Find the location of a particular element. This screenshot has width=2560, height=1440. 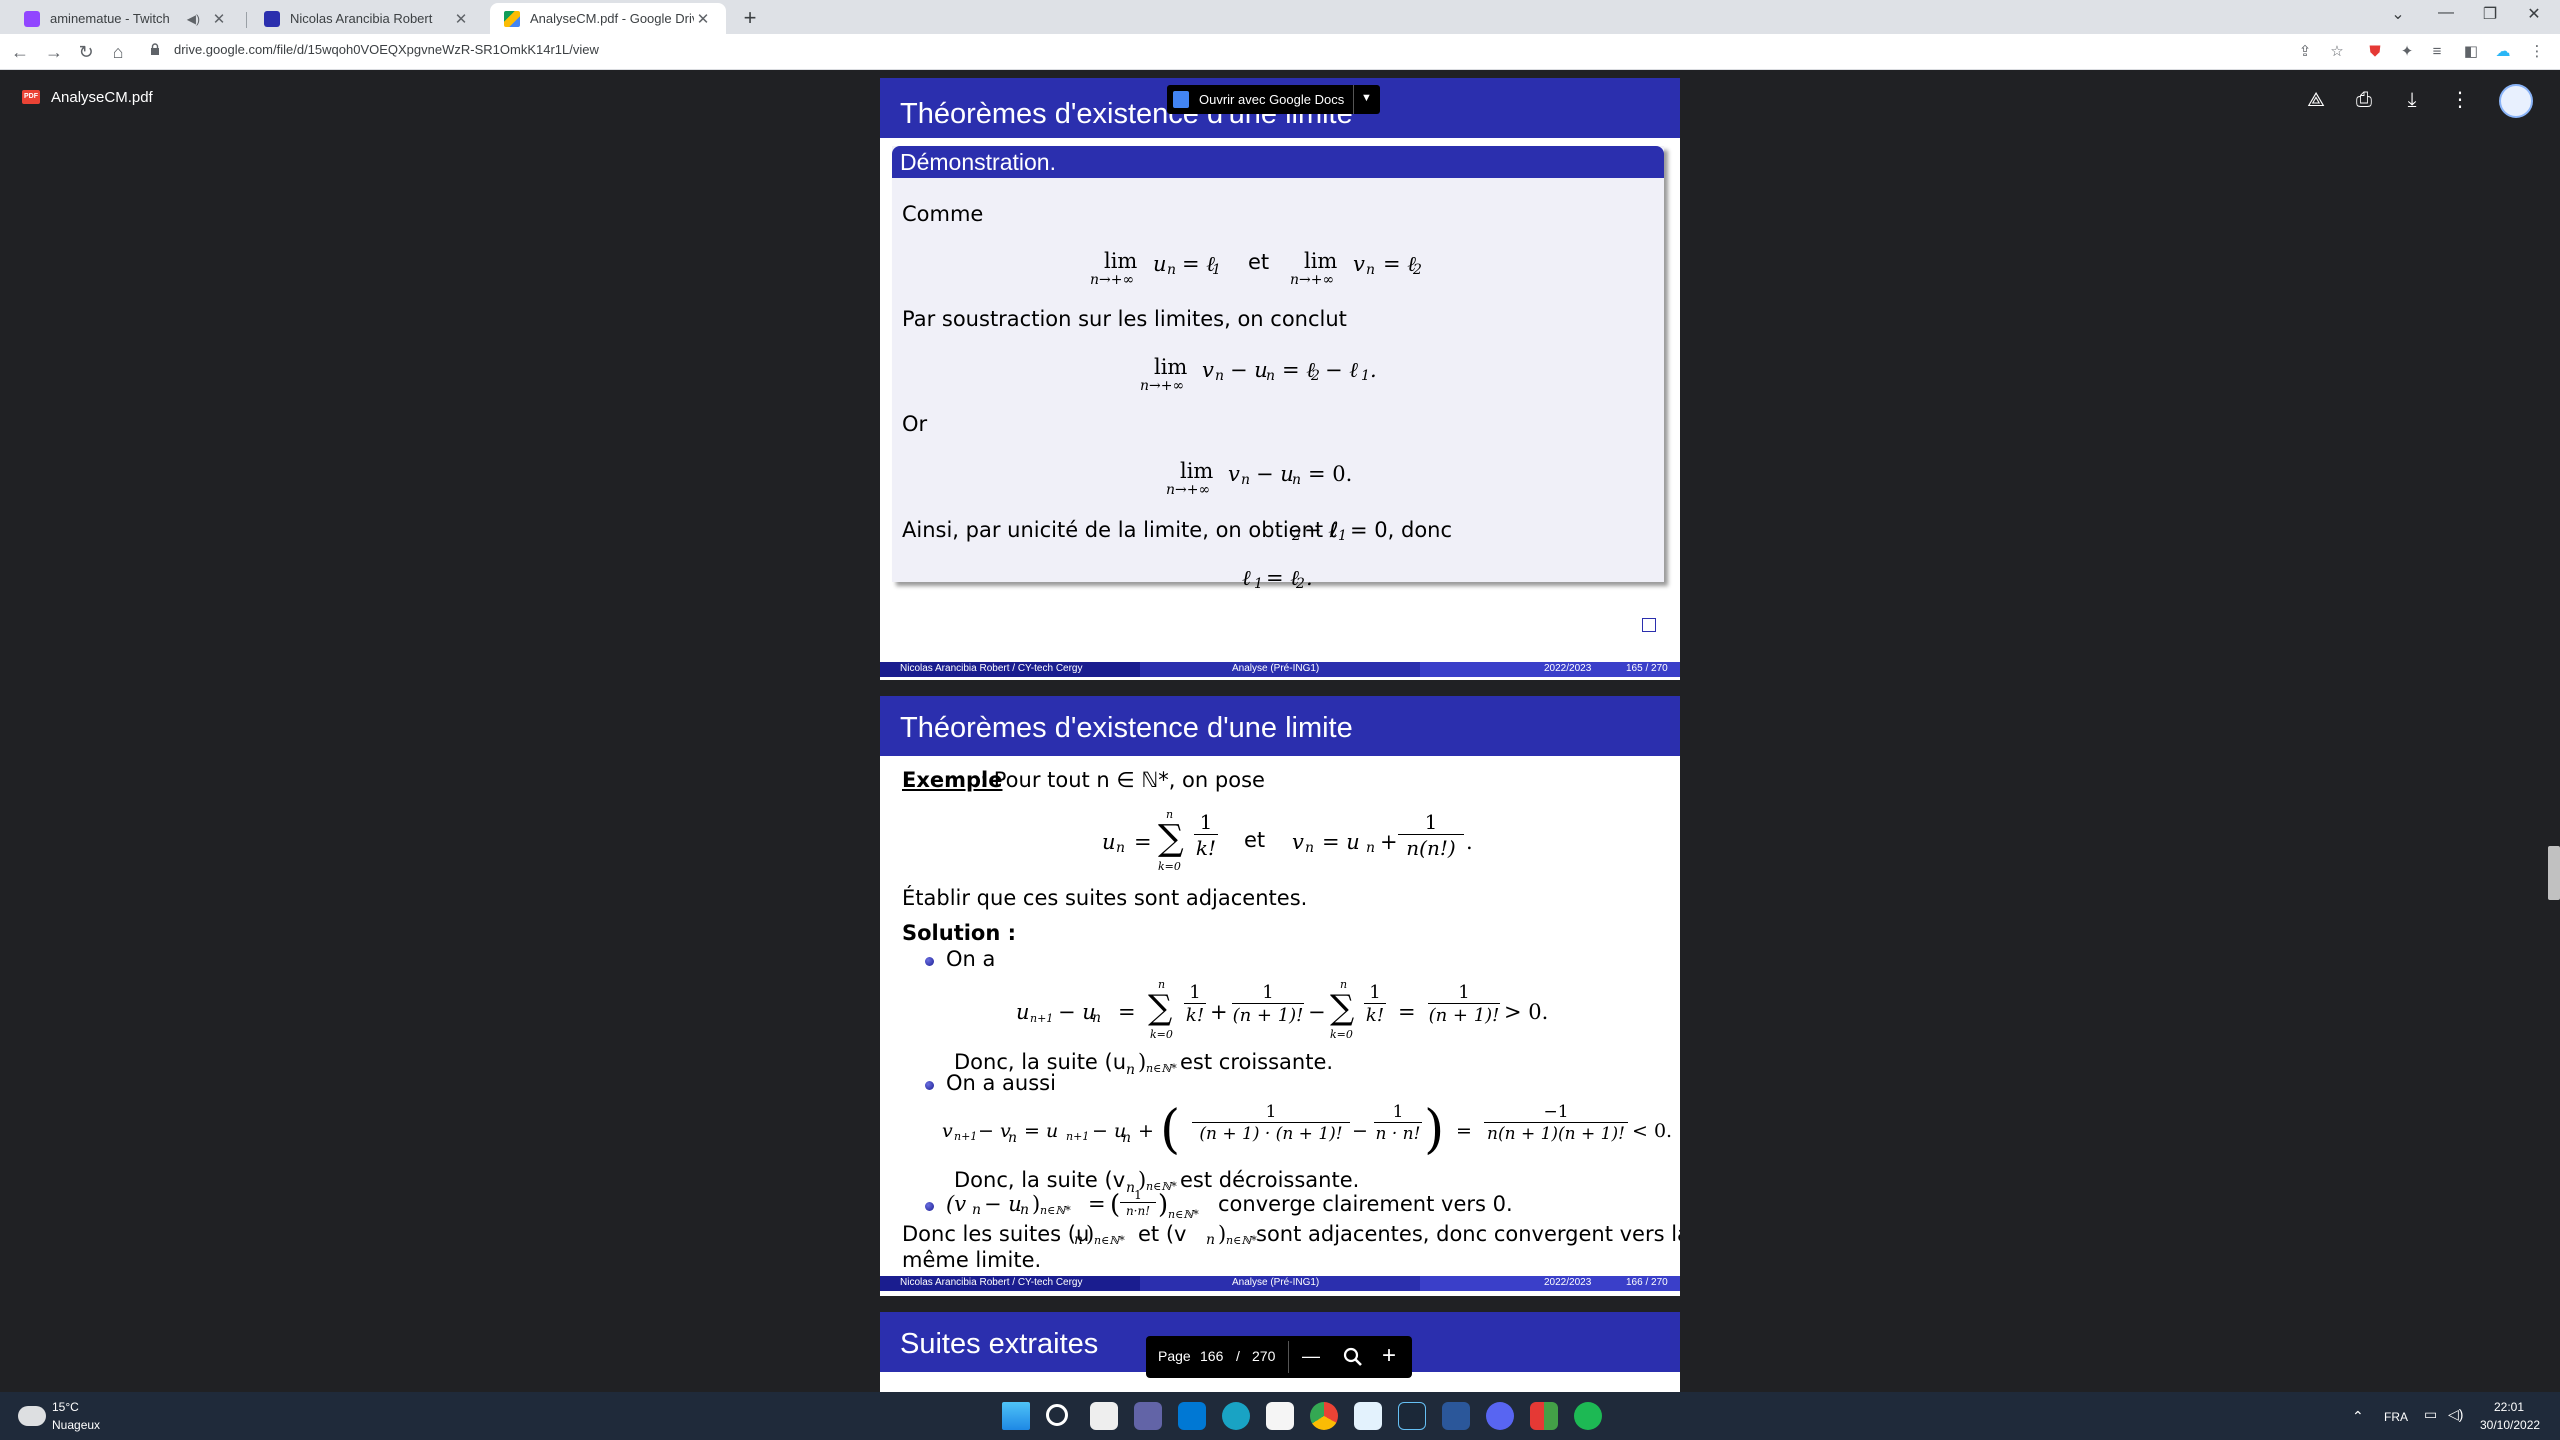

edge-icon is located at coordinates (1236, 1416).